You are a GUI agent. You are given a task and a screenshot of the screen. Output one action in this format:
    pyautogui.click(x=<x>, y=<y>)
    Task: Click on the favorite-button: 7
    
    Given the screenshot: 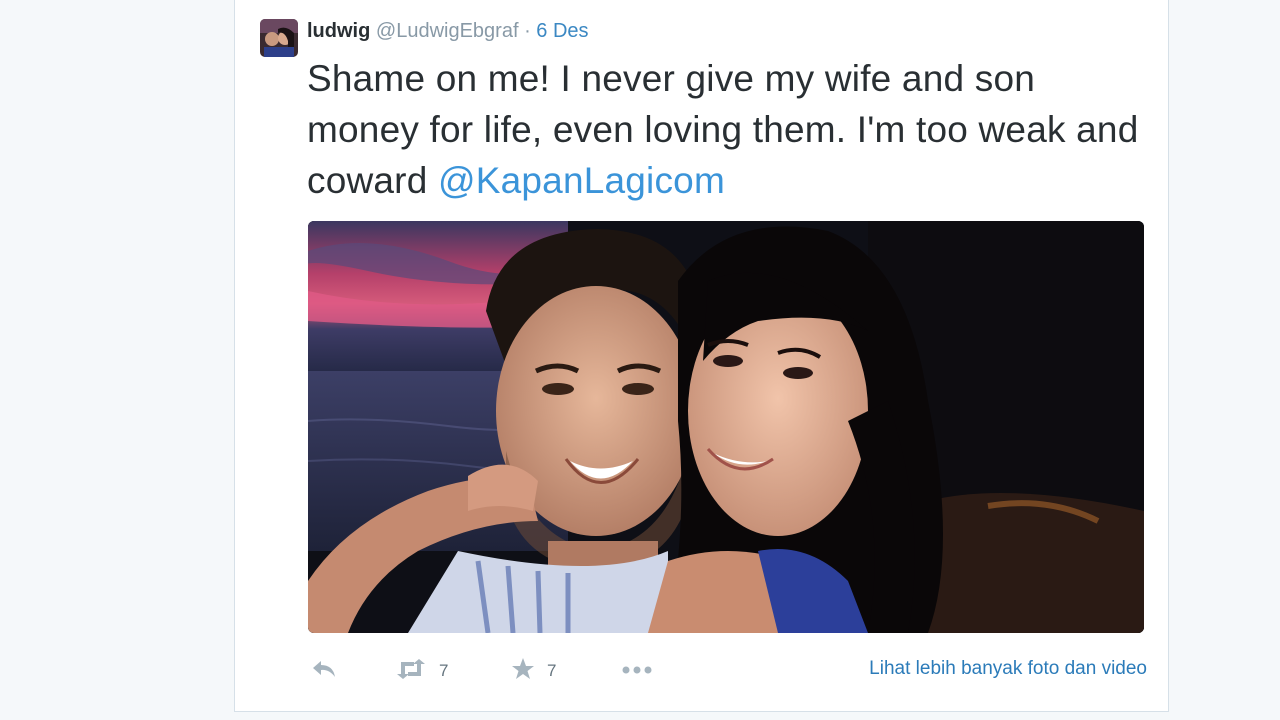 What is the action you would take?
    pyautogui.click(x=533, y=671)
    